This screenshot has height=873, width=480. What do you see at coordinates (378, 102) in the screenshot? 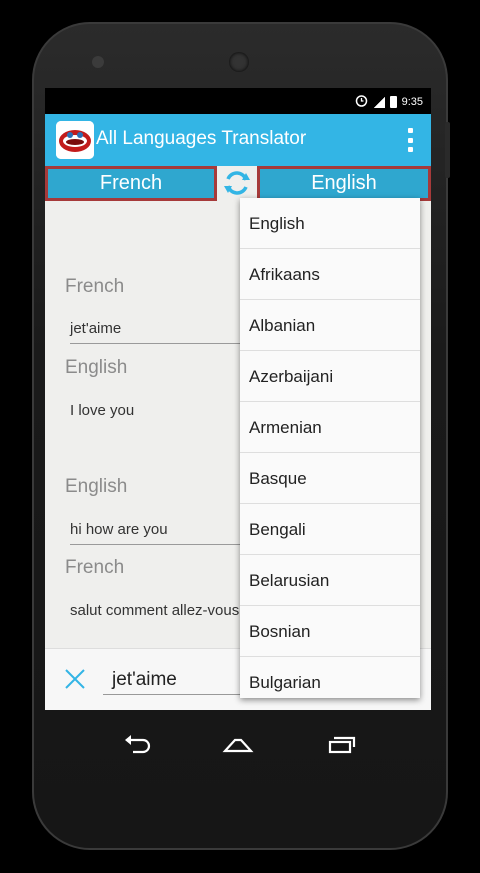
I see `signal-icon` at bounding box center [378, 102].